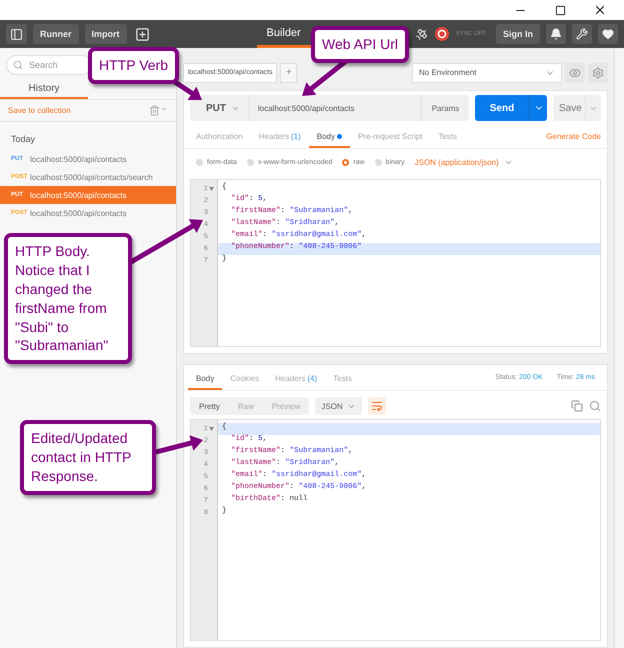 The height and width of the screenshot is (648, 624). Describe the element at coordinates (205, 379) in the screenshot. I see `response-tab: Body` at that location.